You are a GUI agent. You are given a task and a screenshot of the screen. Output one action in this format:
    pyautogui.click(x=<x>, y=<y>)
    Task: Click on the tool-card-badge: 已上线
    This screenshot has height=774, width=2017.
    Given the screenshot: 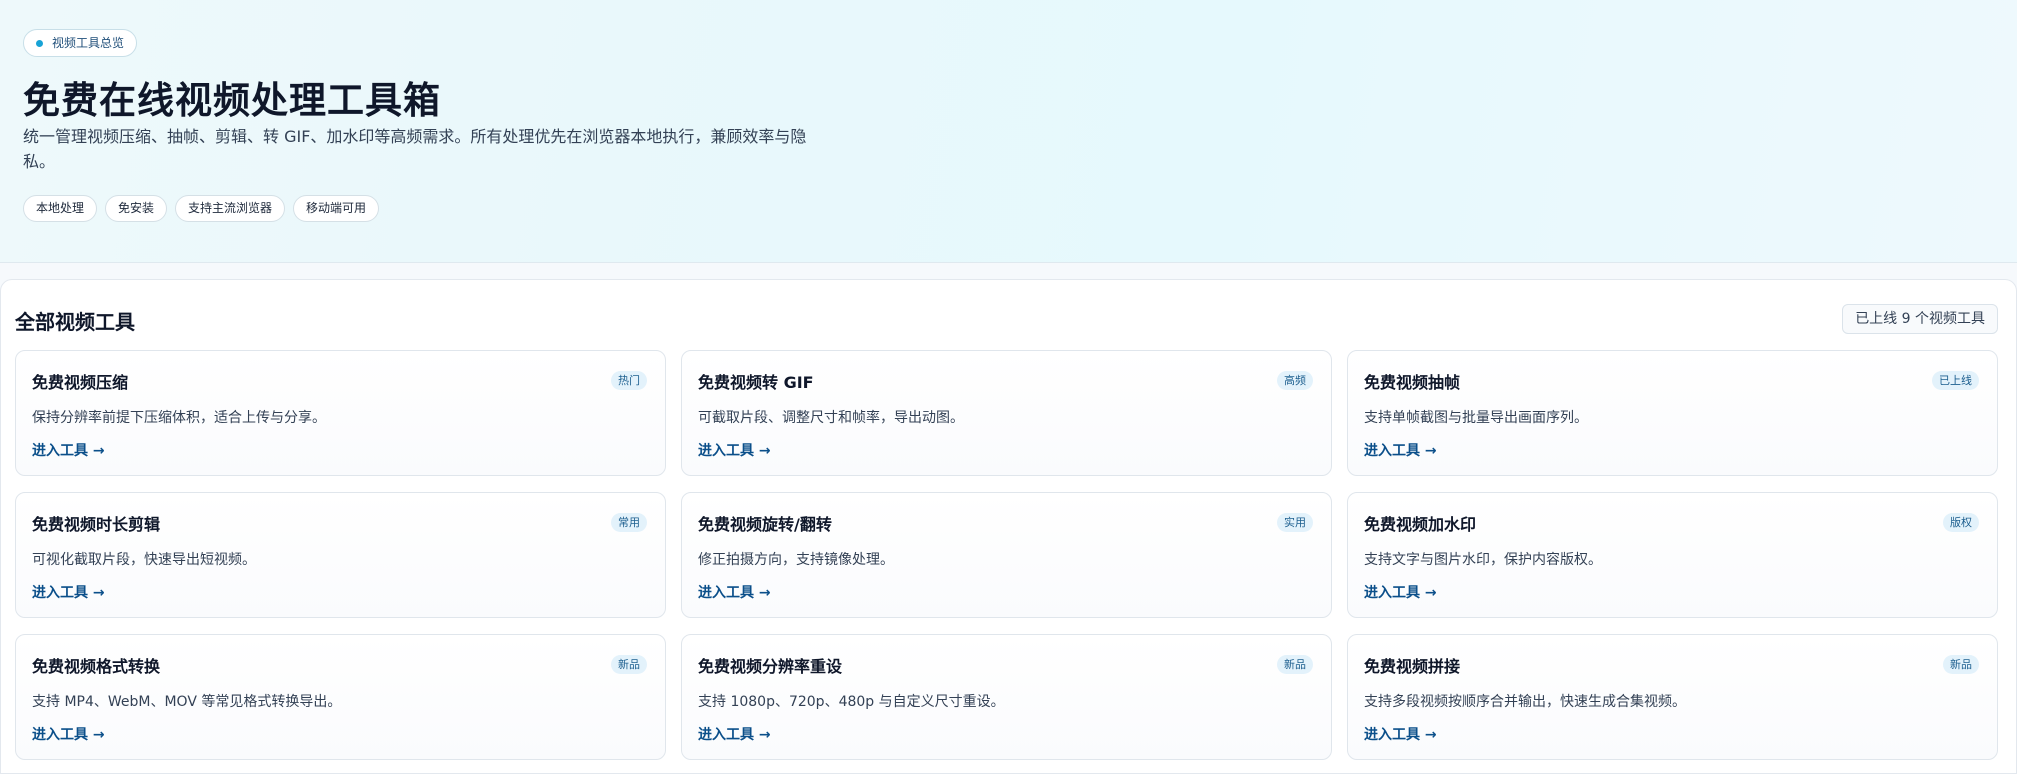 What is the action you would take?
    pyautogui.click(x=1955, y=380)
    